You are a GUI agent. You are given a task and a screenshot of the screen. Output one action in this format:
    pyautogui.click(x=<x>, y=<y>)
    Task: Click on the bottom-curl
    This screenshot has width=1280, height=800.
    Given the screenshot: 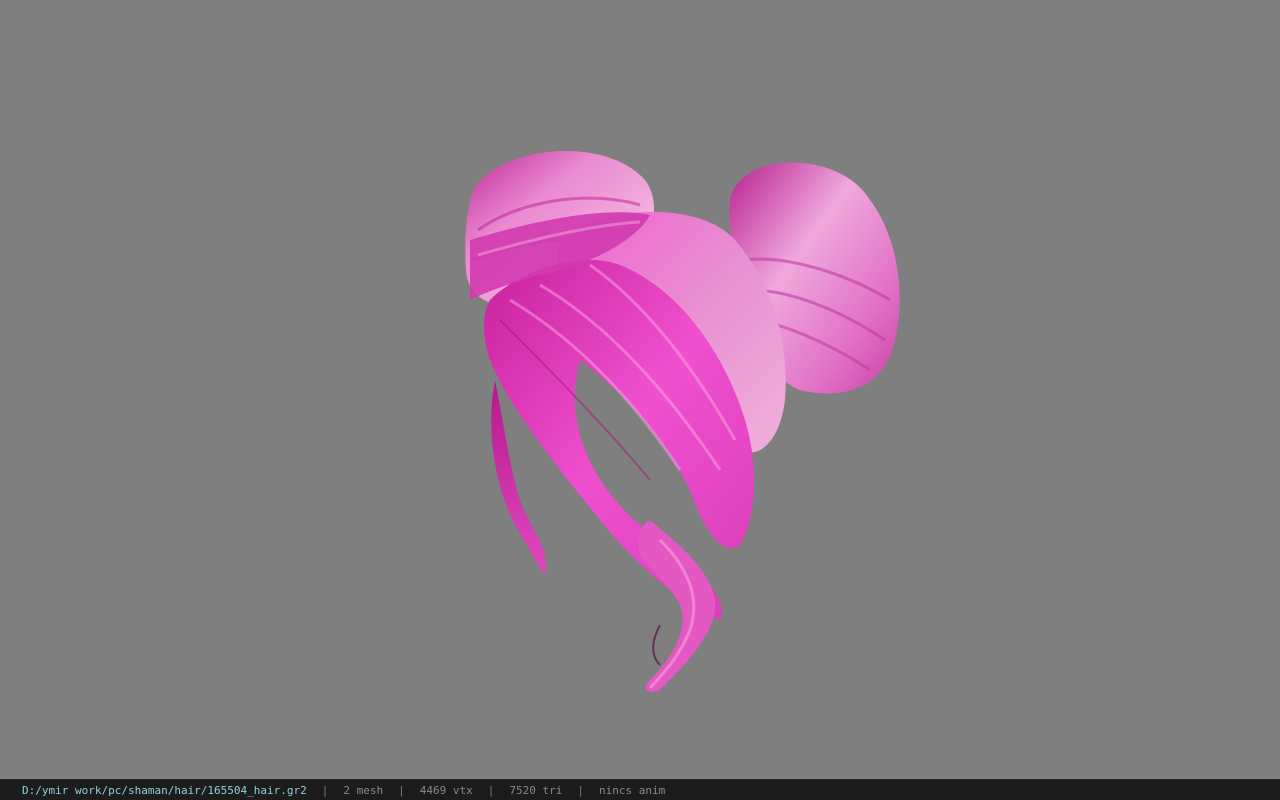 What is the action you would take?
    pyautogui.click(x=677, y=606)
    